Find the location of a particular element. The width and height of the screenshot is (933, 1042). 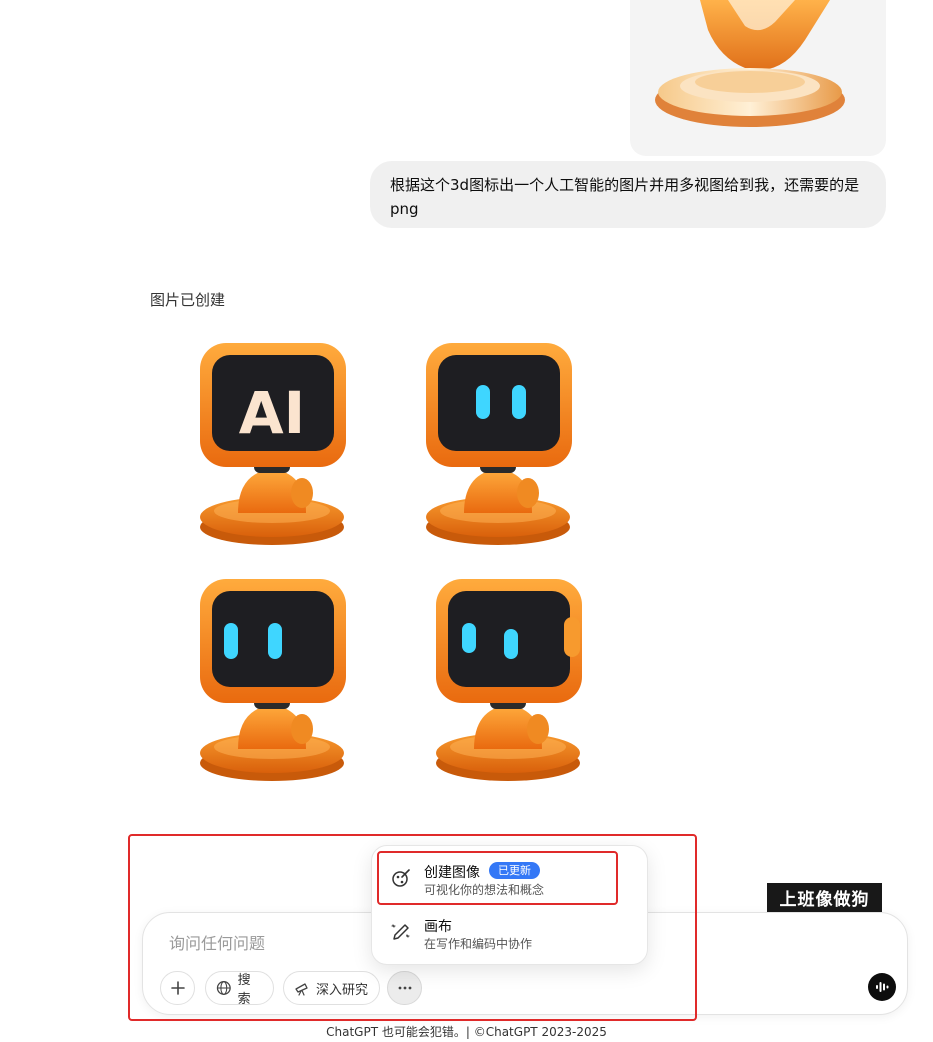

uploaded-icon-image is located at coordinates (758, 78).